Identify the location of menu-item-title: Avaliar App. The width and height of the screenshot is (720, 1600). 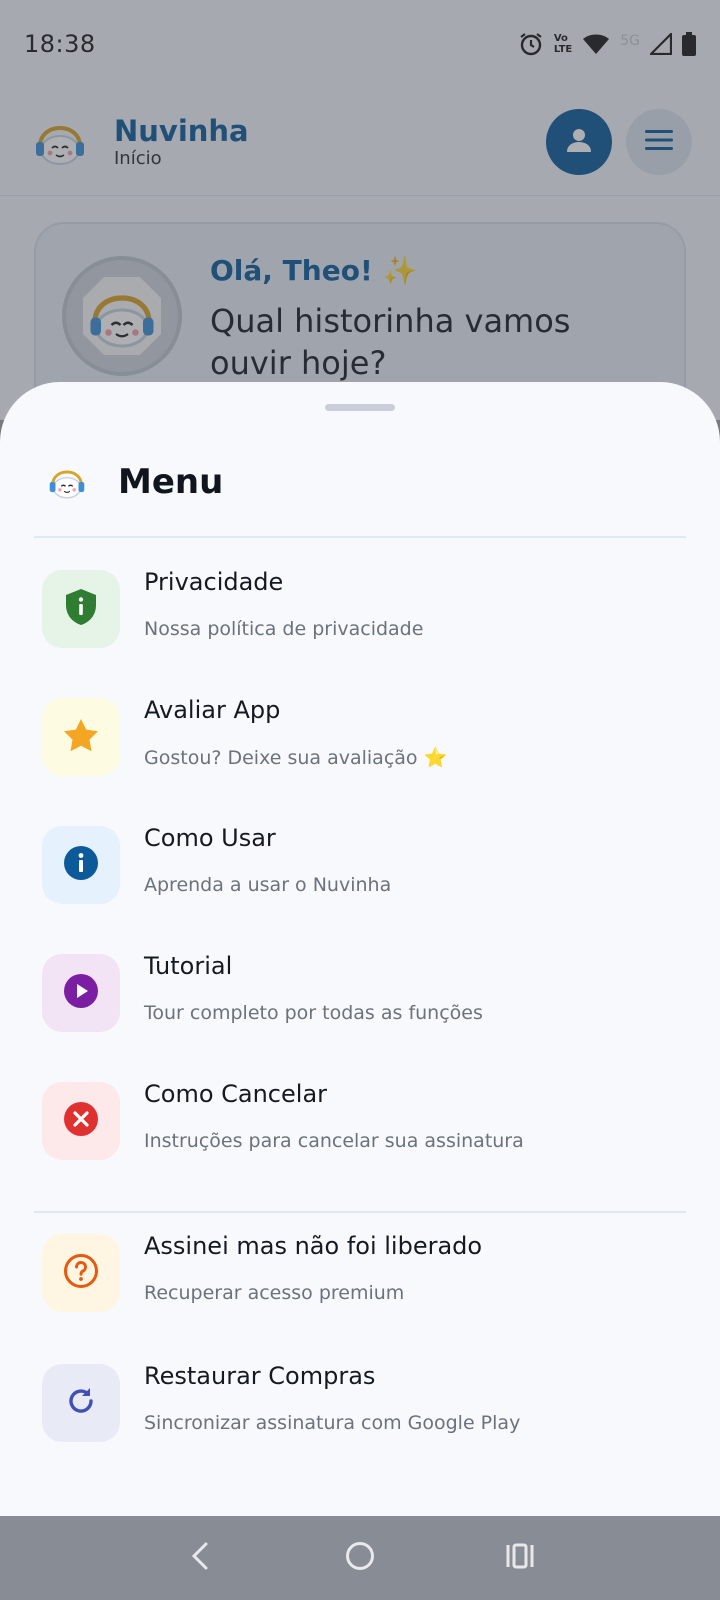
(212, 710).